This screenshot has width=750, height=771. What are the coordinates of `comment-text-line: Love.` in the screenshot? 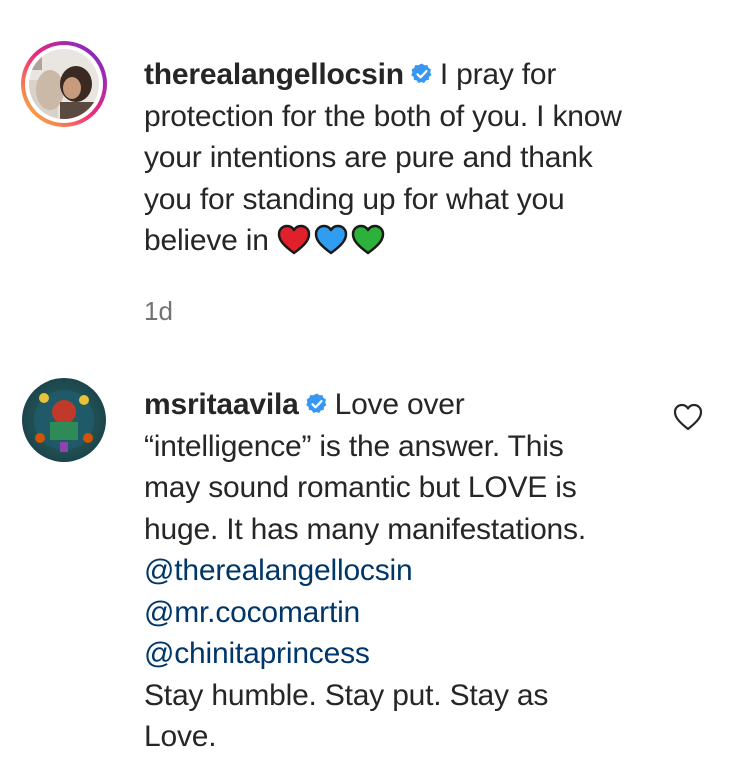 It's located at (180, 736).